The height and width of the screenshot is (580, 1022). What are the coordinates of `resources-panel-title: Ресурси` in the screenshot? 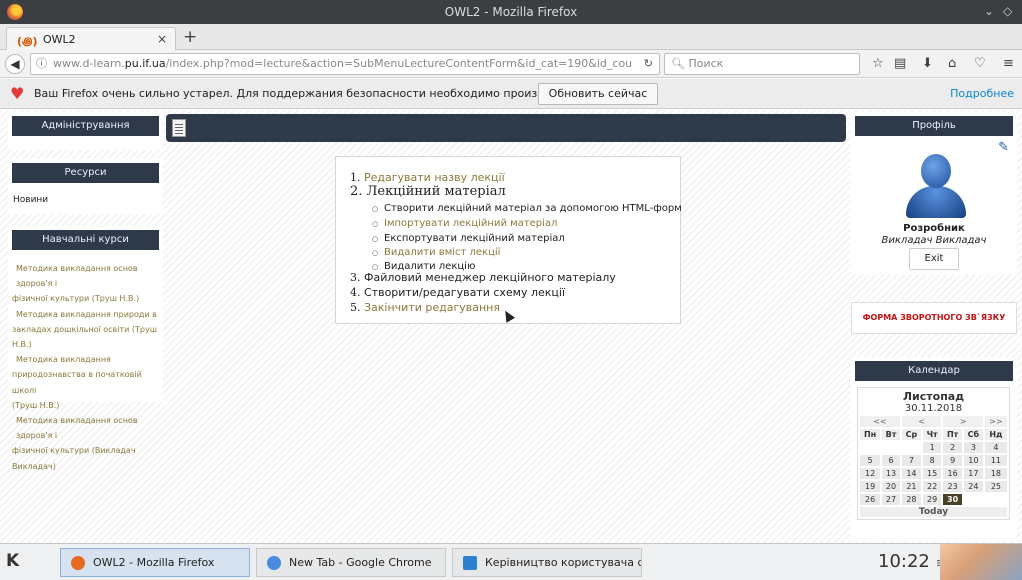 It's located at (85, 173).